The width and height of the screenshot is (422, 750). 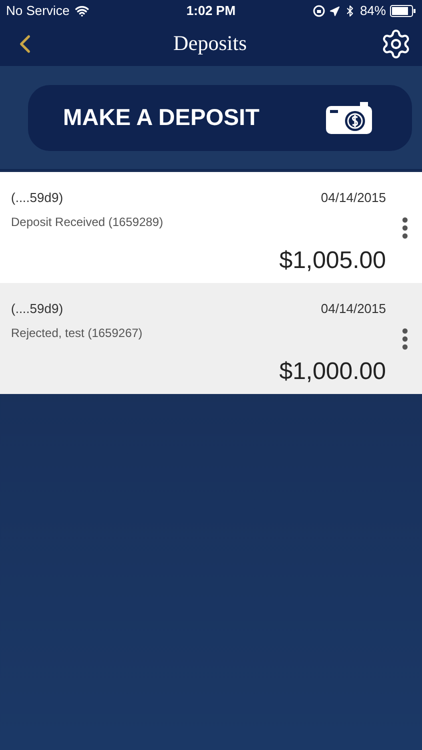 I want to click on description-text: Deposit Received (1659289), so click(x=87, y=222).